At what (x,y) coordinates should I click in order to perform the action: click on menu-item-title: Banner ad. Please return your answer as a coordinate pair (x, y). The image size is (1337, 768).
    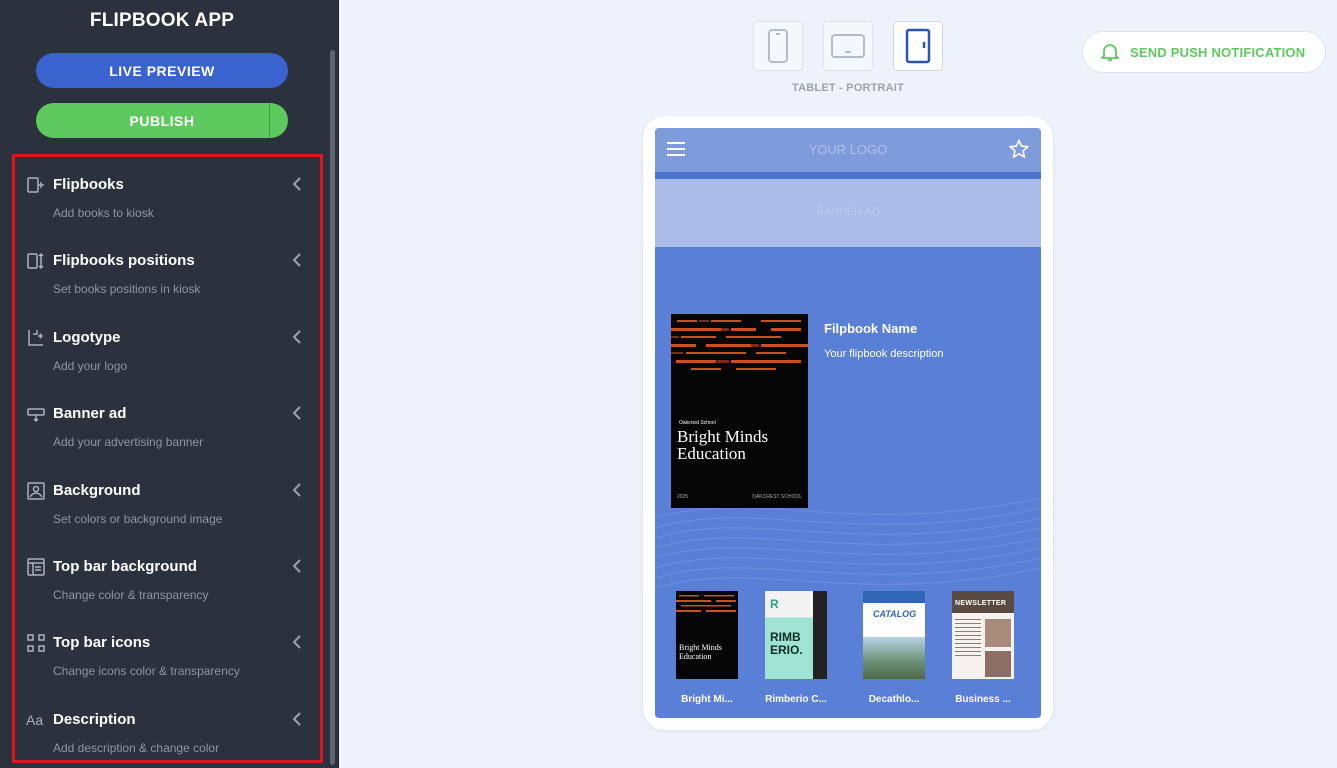
    Looking at the image, I should click on (90, 413).